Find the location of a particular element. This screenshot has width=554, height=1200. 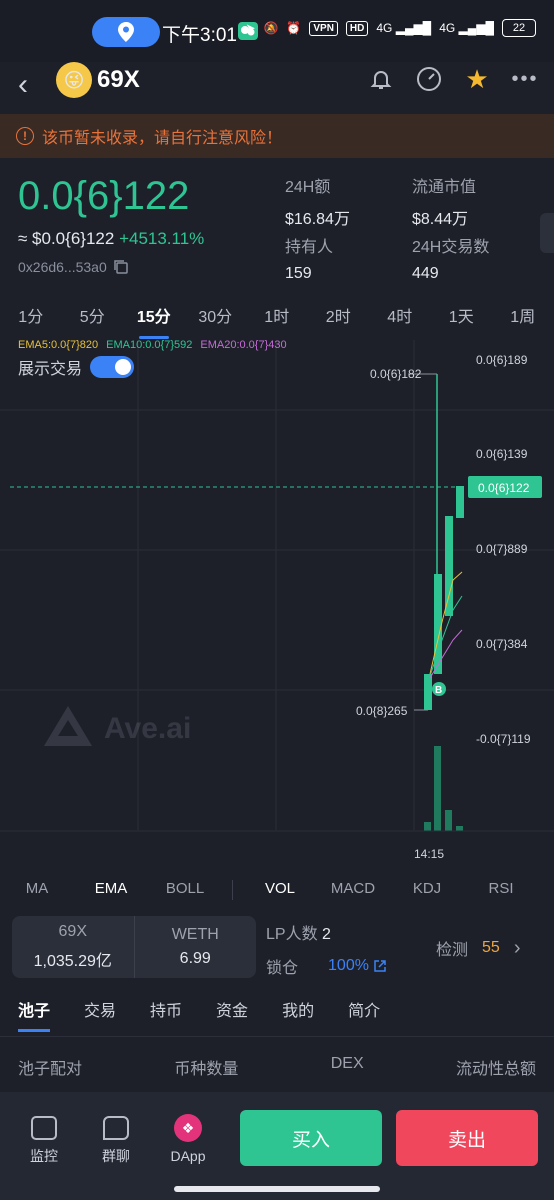

svg-text: B is located at coordinates (438, 690).